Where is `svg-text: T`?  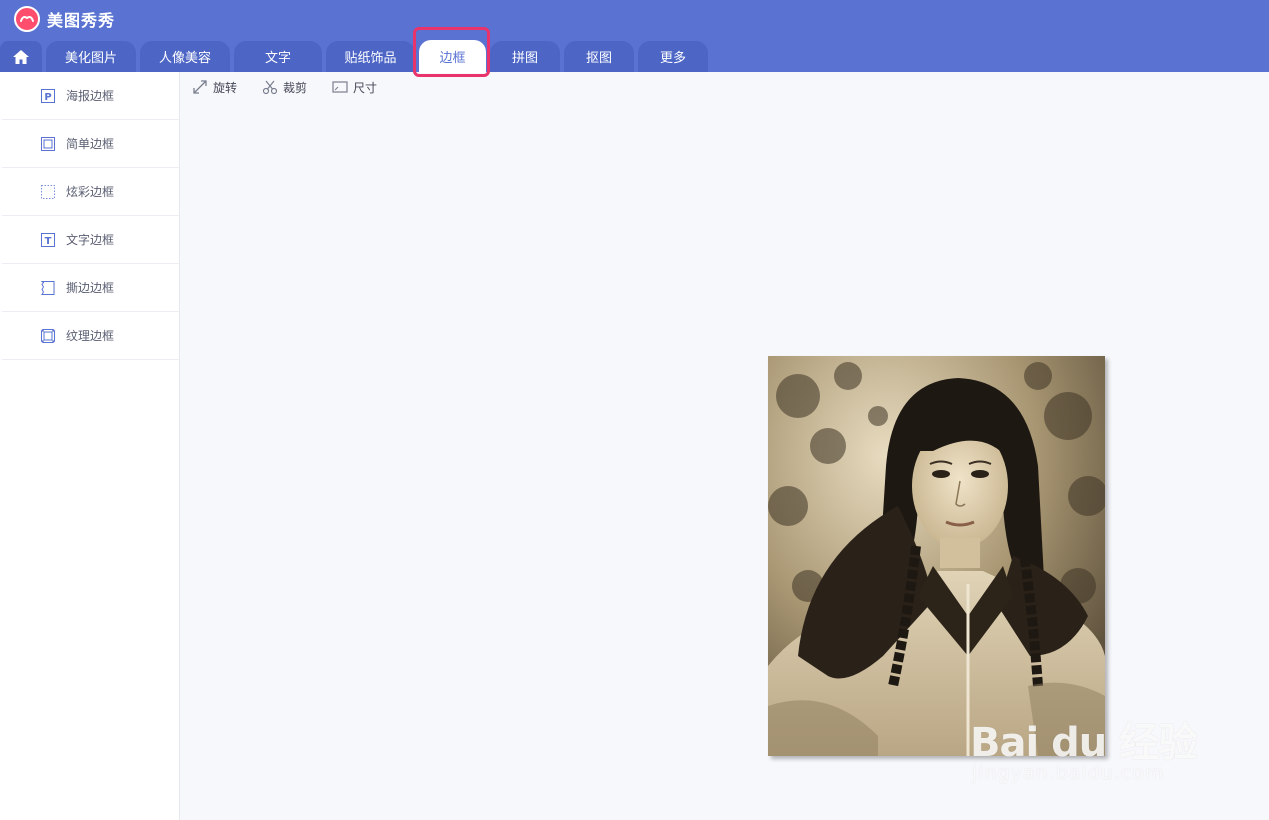
svg-text: T is located at coordinates (48, 241).